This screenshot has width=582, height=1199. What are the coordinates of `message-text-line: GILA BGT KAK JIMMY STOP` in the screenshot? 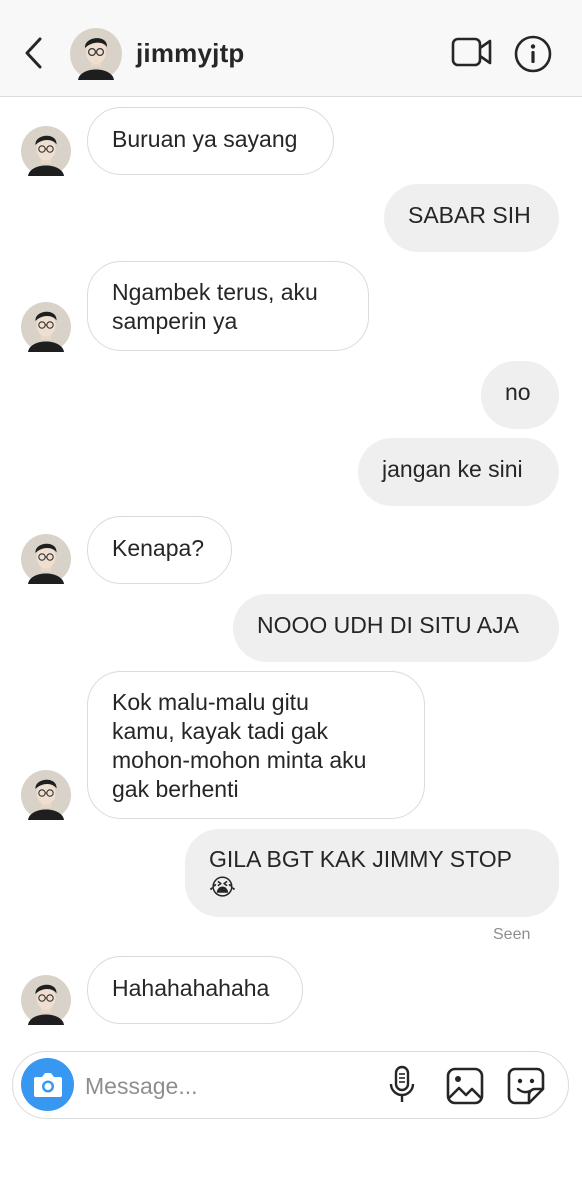 It's located at (360, 859).